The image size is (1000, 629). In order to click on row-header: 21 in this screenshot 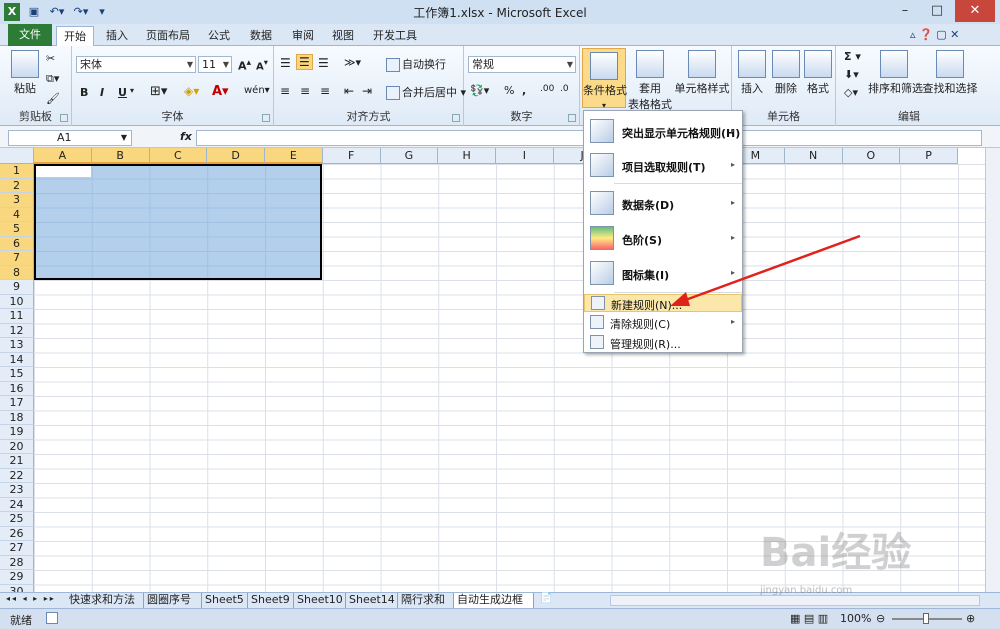, I will do `click(17, 461)`.